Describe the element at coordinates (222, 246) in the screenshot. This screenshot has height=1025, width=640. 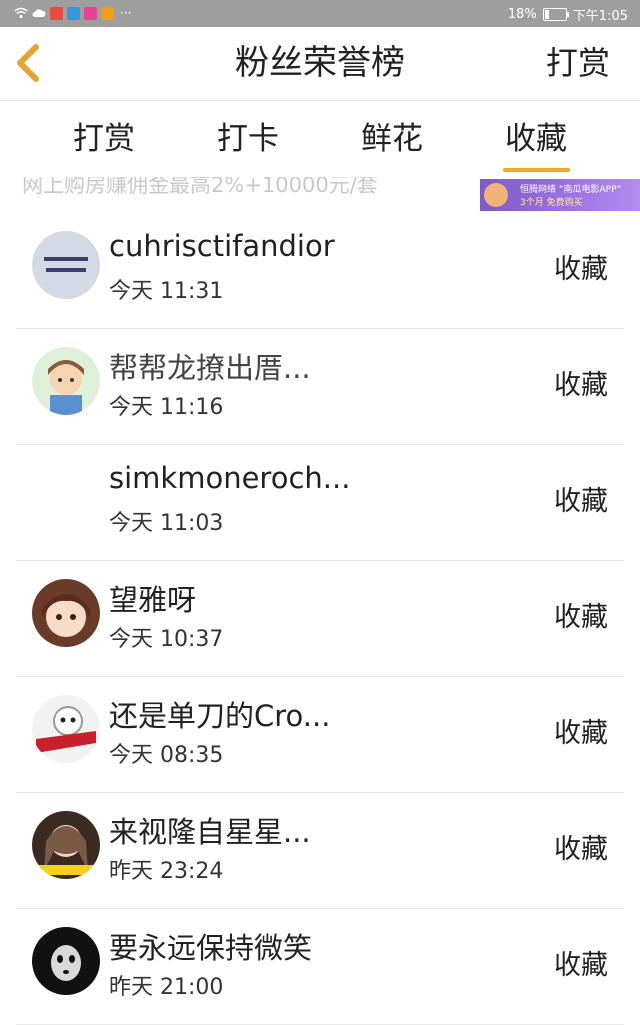
I see `fan-name: cuhrisctifandior` at that location.